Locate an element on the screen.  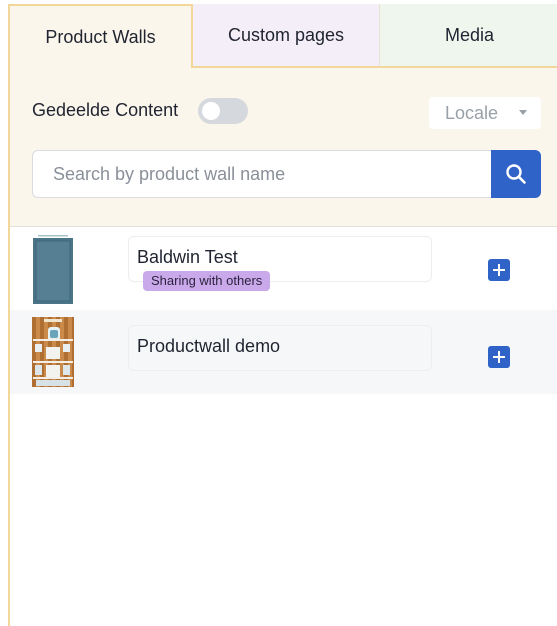
tab-product-walls: Product Walls is located at coordinates (101, 36).